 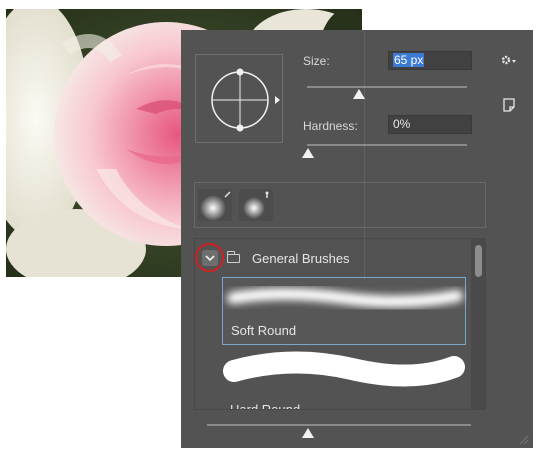 What do you see at coordinates (364, 155) in the screenshot?
I see `panel-divider-line` at bounding box center [364, 155].